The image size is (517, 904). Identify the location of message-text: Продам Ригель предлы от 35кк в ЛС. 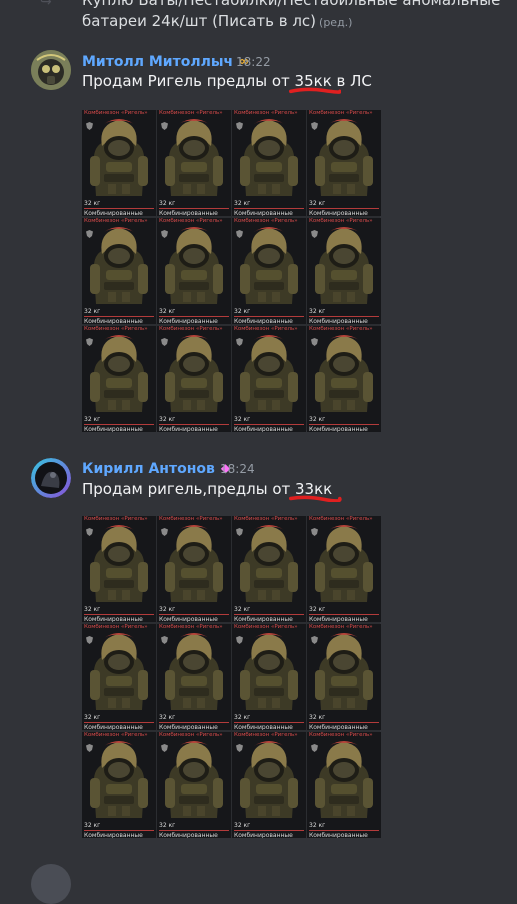
(227, 83).